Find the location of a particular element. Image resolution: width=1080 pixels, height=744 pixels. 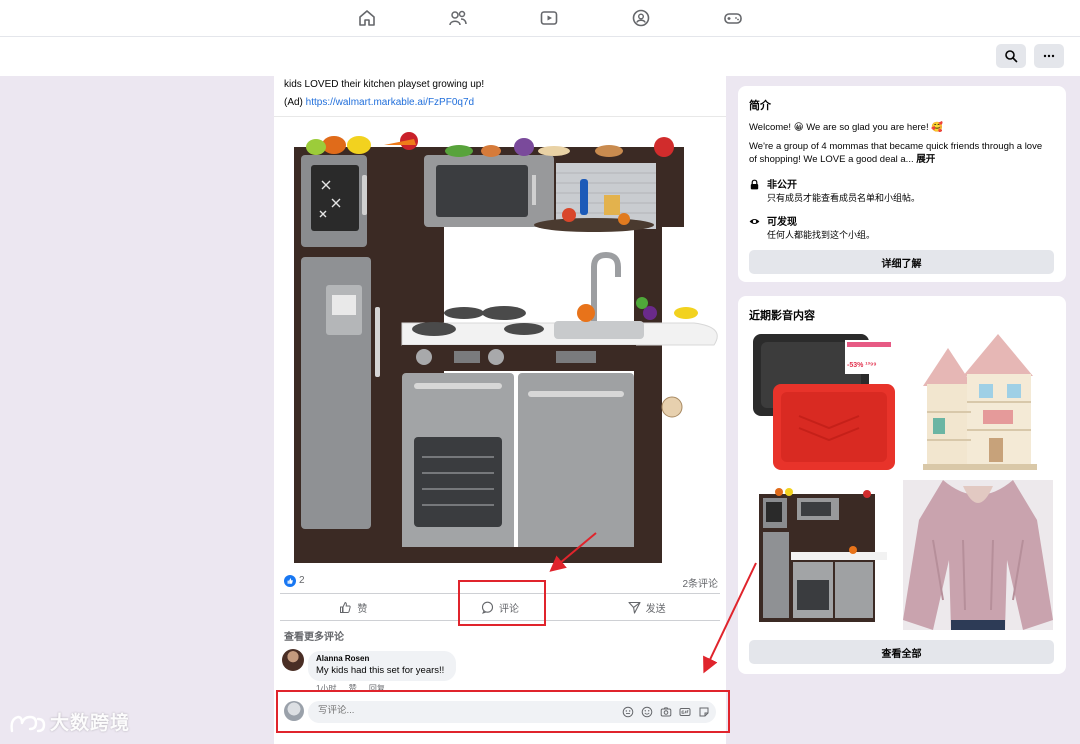

send-button: 发送 is located at coordinates (646, 607).